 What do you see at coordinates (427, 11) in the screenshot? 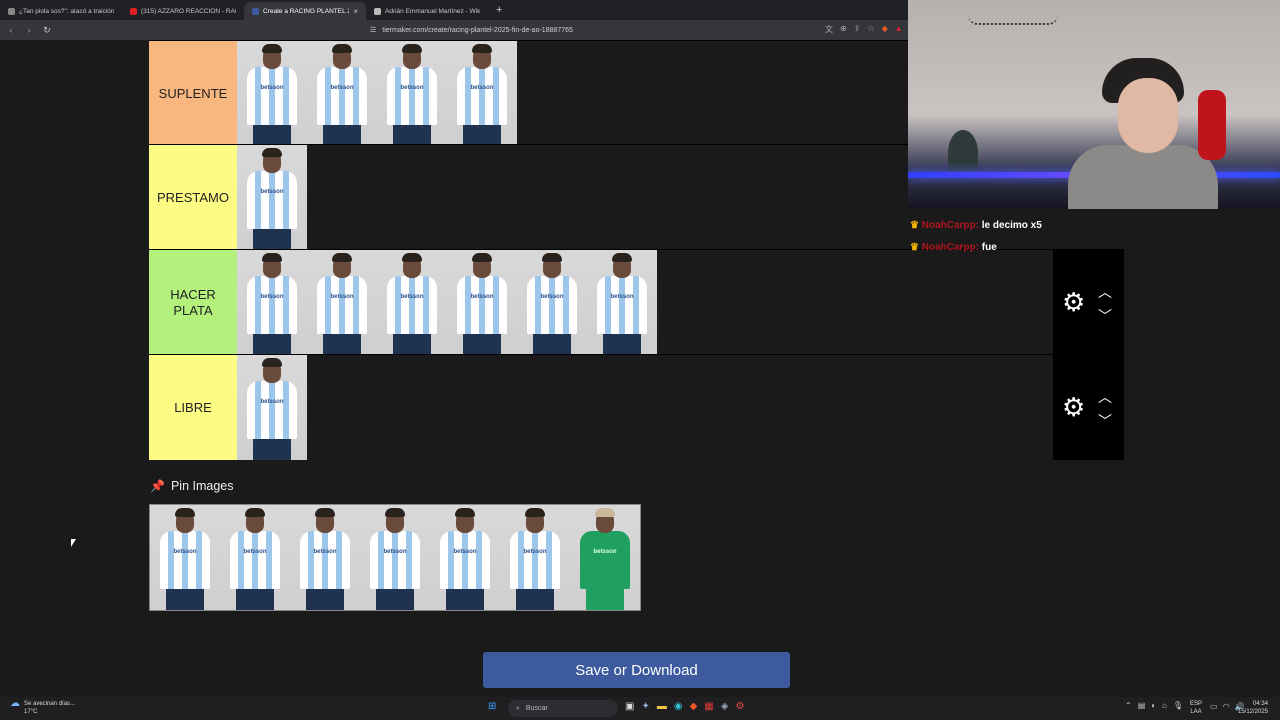
I see `browser-tab: Adrián Emmanuel Martínez - Wikipe` at bounding box center [427, 11].